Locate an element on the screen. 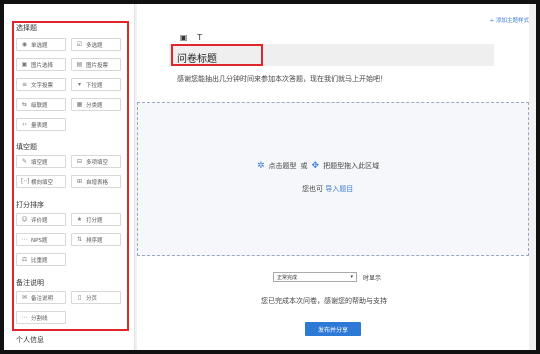  cascade-icon: ⇆ is located at coordinates (24, 104).